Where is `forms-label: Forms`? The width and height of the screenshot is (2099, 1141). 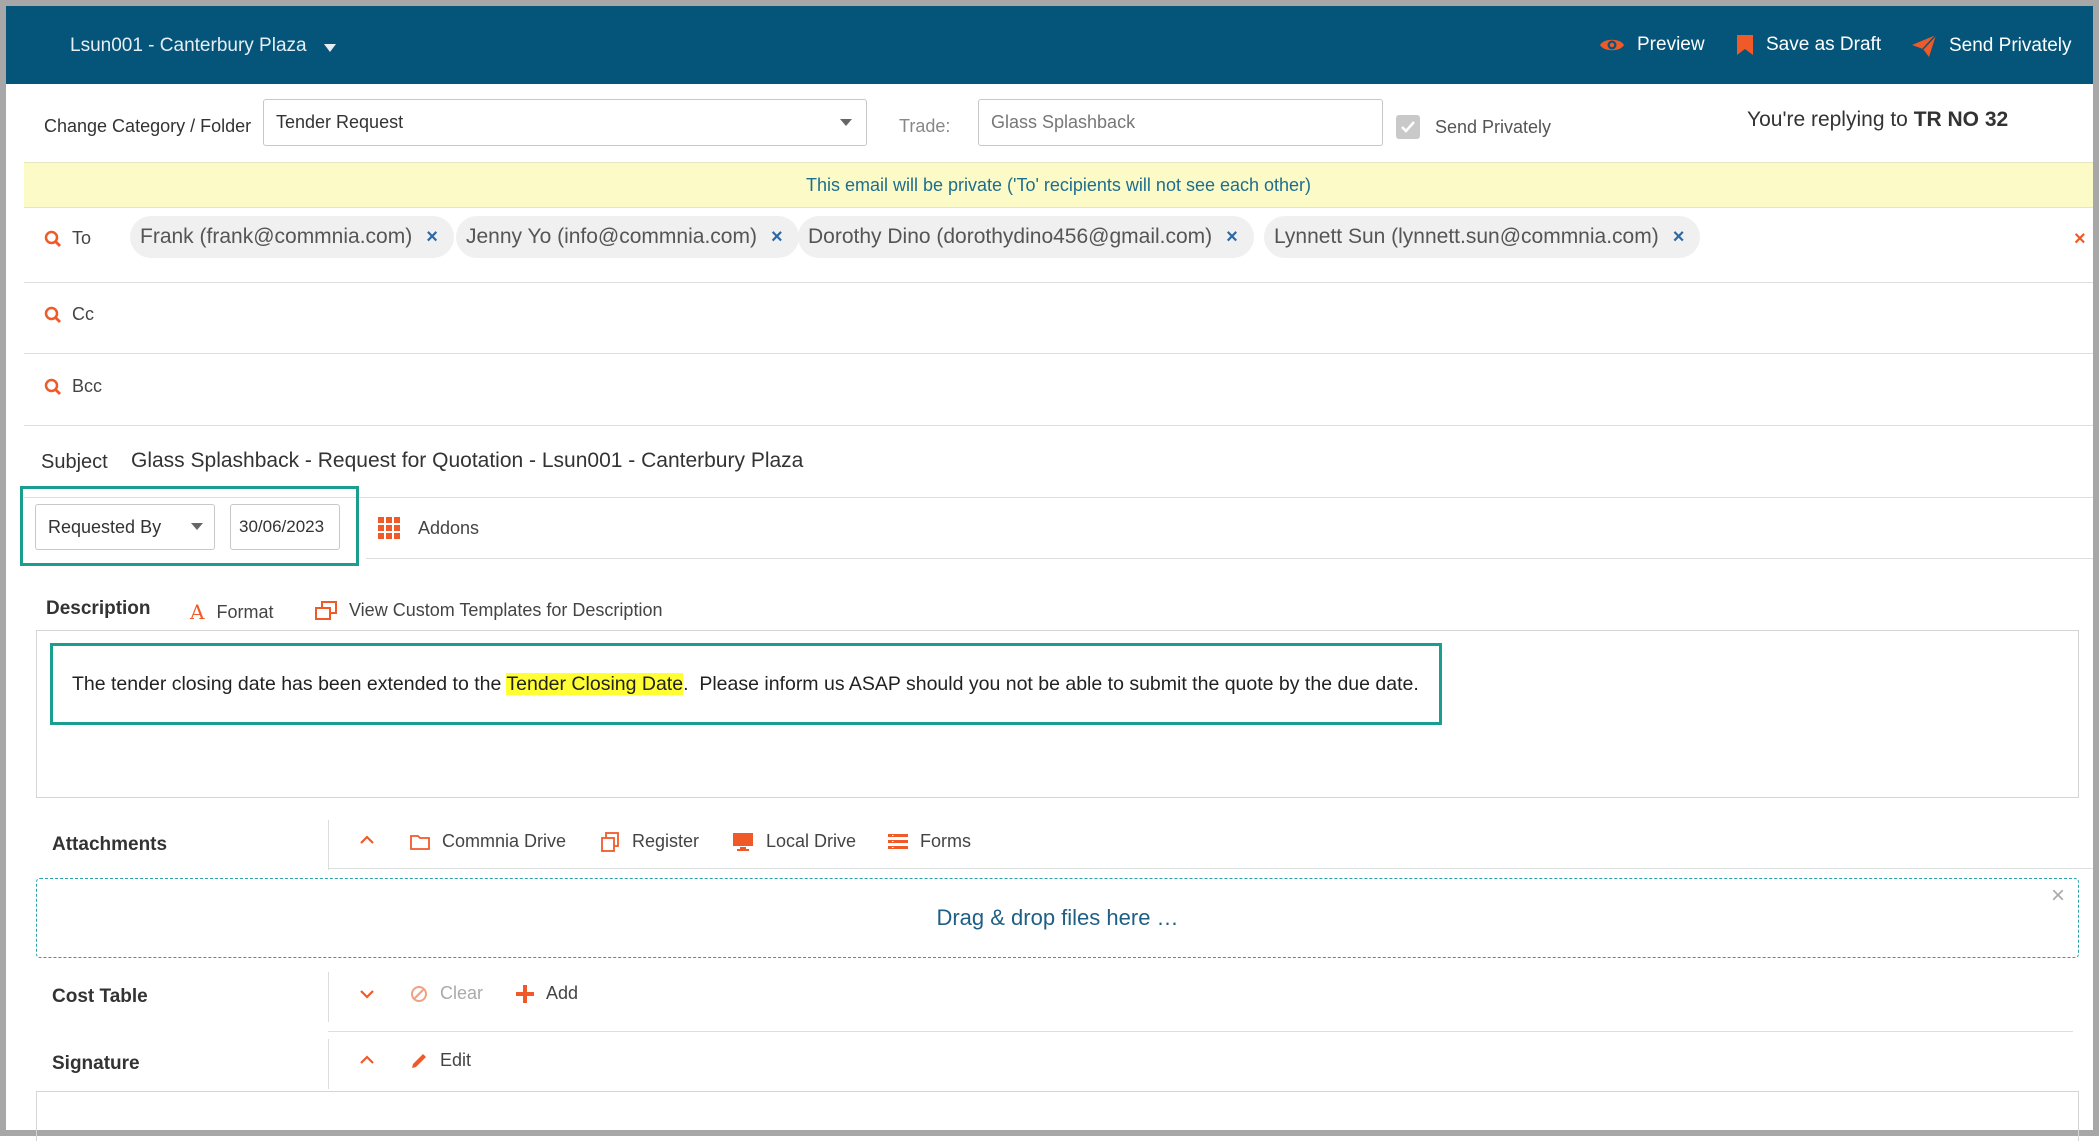
forms-label: Forms is located at coordinates (945, 841).